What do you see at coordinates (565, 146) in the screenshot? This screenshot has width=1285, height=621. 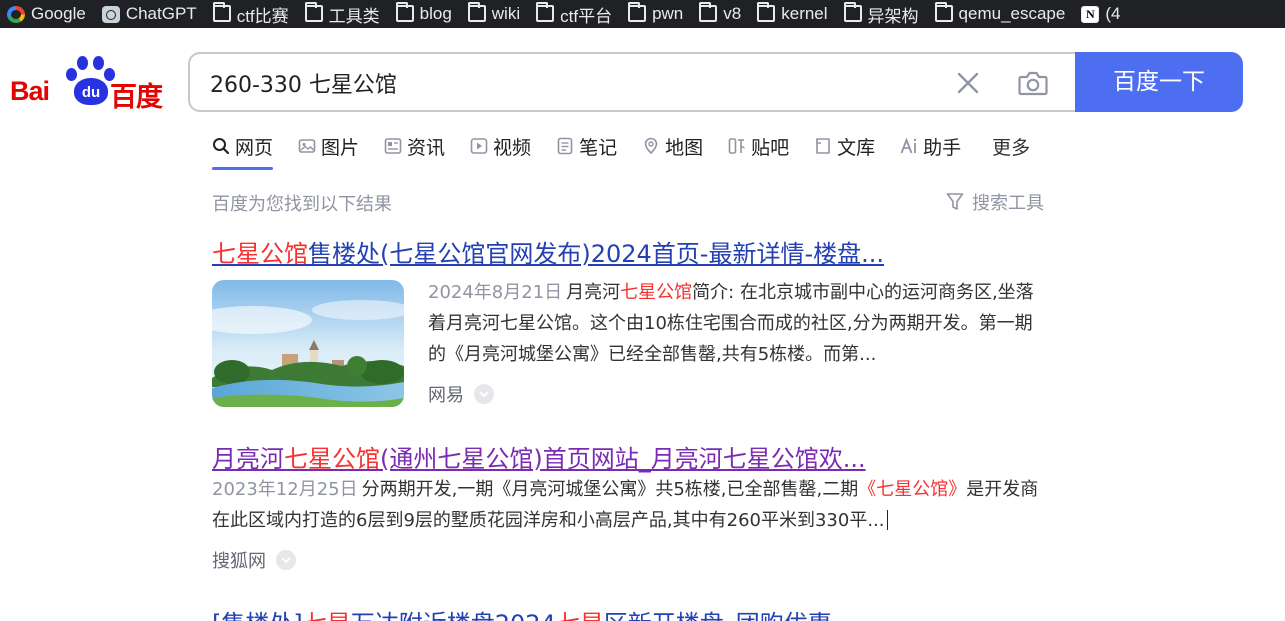 I see `note-icon` at bounding box center [565, 146].